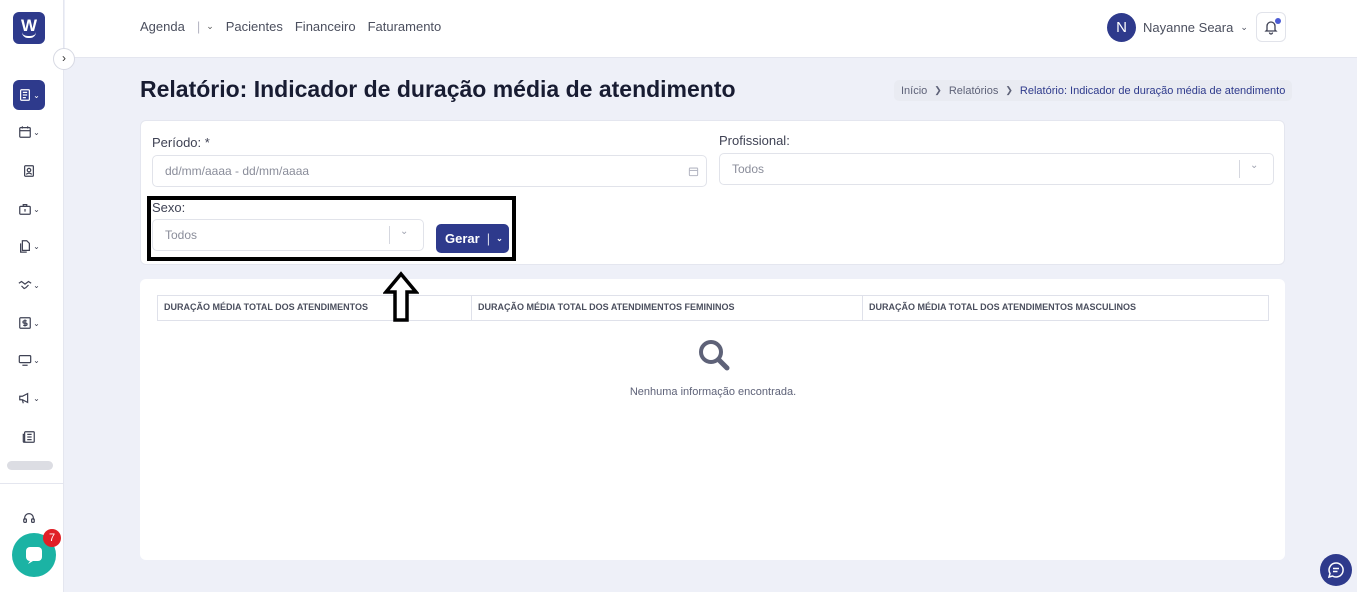  I want to click on news-icon, so click(28, 437).